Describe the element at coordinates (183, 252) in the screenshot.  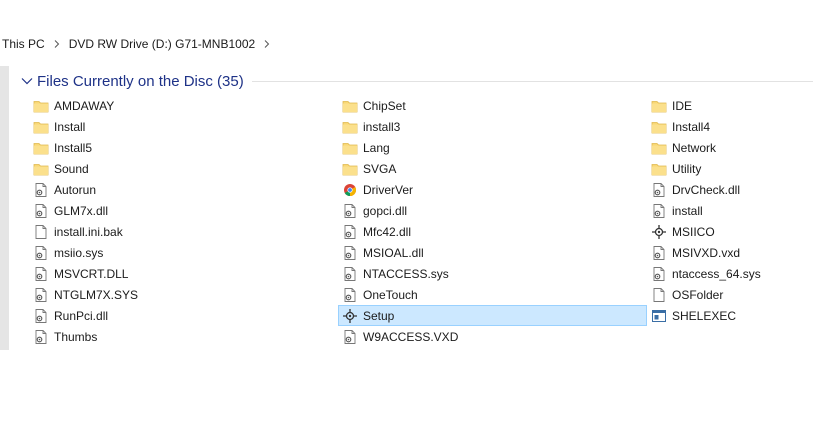
I see `file-item: msiio.sys` at that location.